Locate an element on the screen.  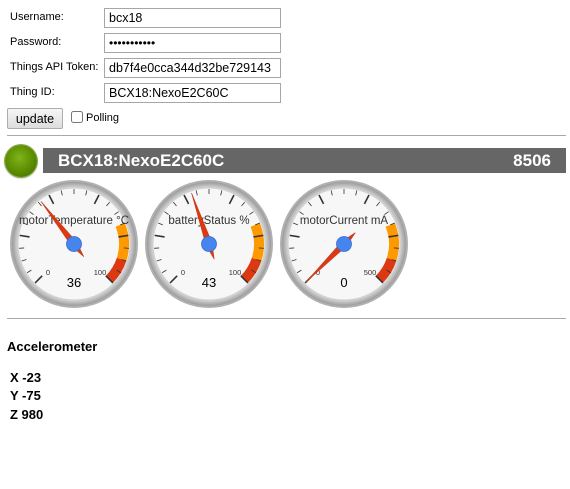
gauge-label: motorTemperature °C is located at coordinates (74, 221).